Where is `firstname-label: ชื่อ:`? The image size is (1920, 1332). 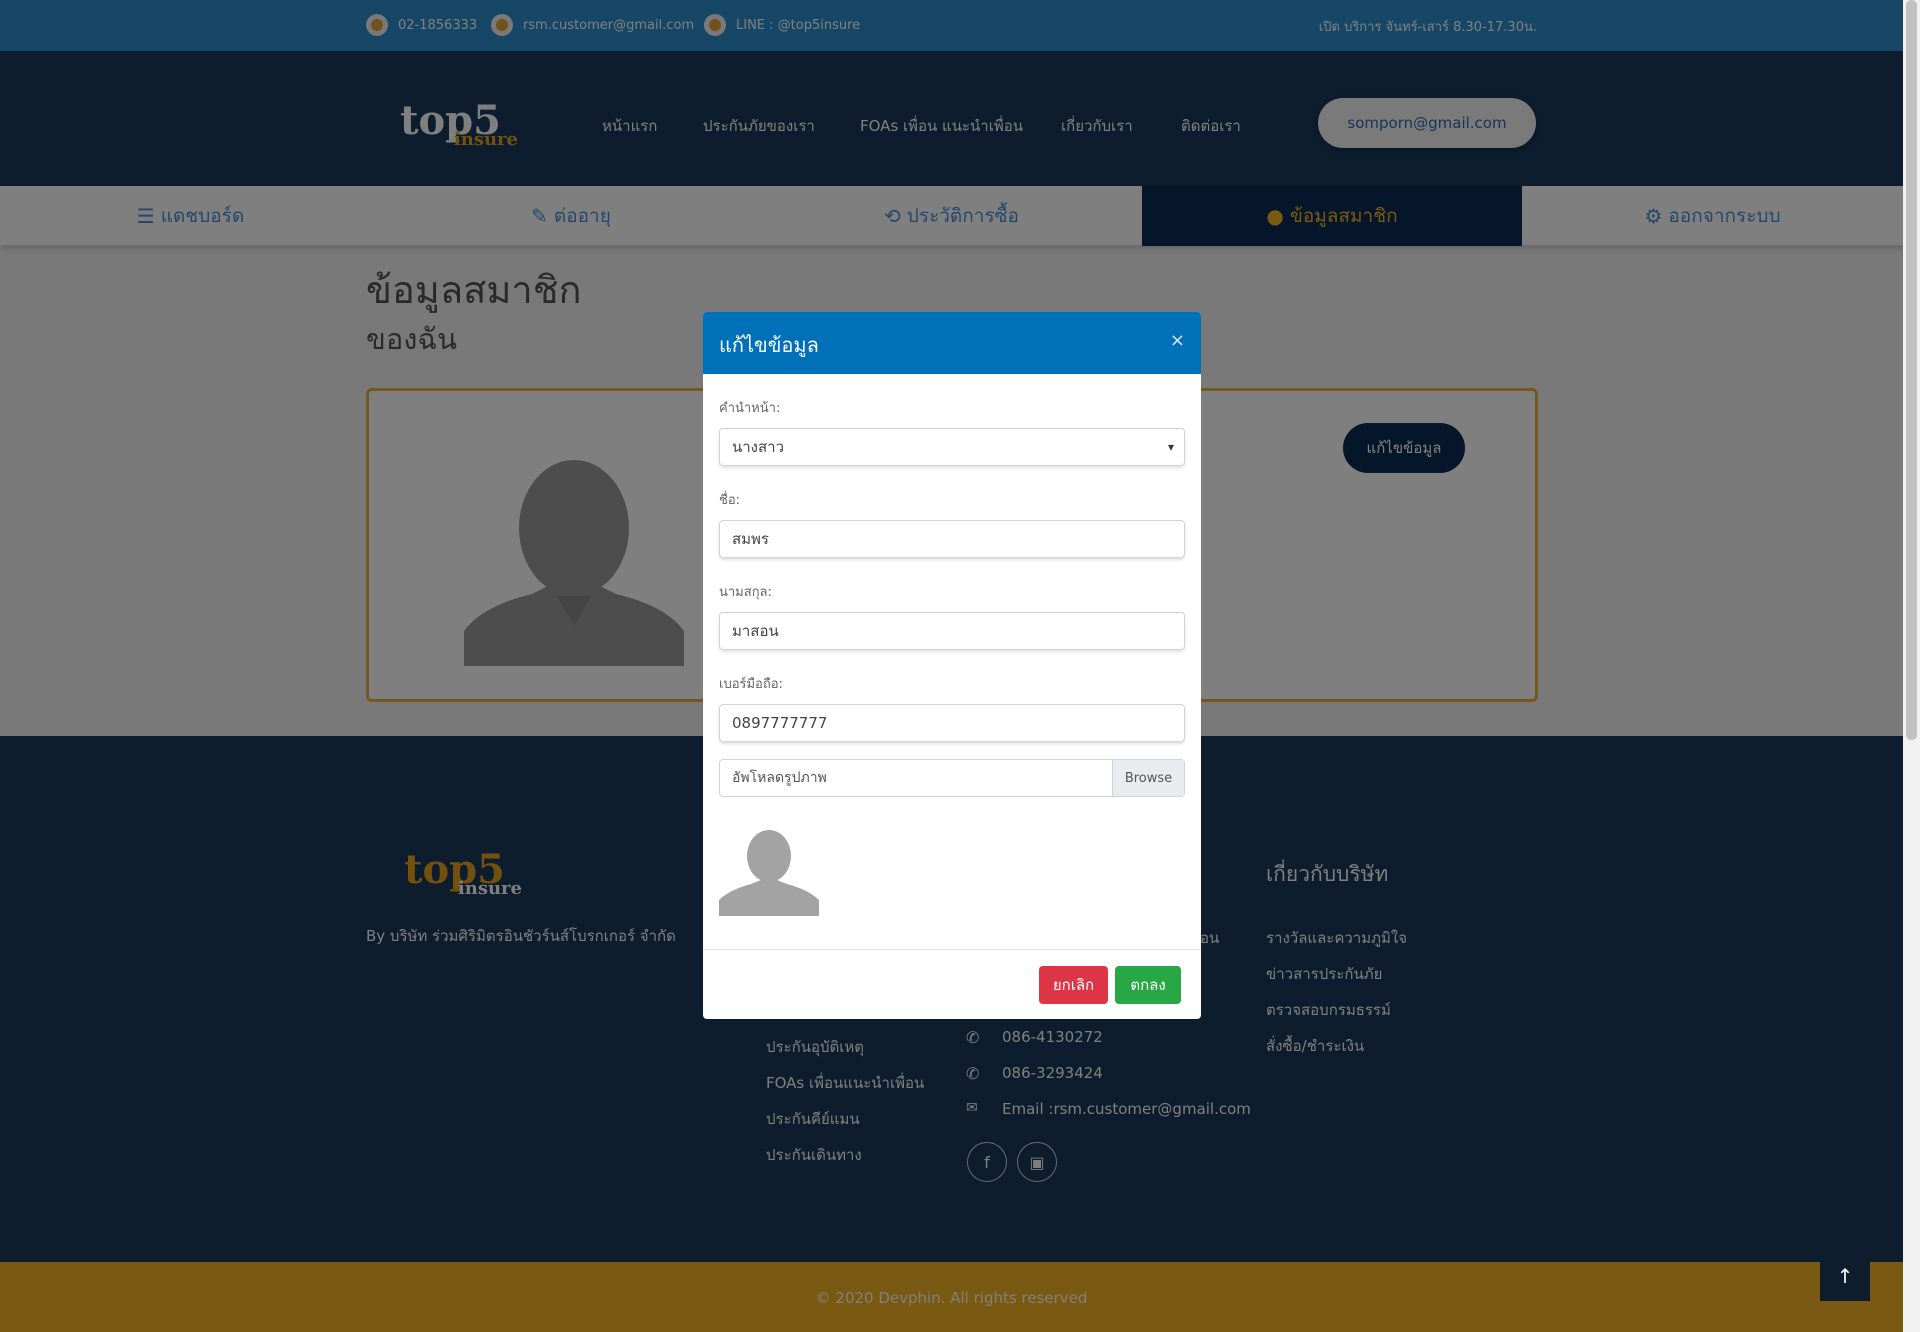
firstname-label: ชื่อ: is located at coordinates (730, 500).